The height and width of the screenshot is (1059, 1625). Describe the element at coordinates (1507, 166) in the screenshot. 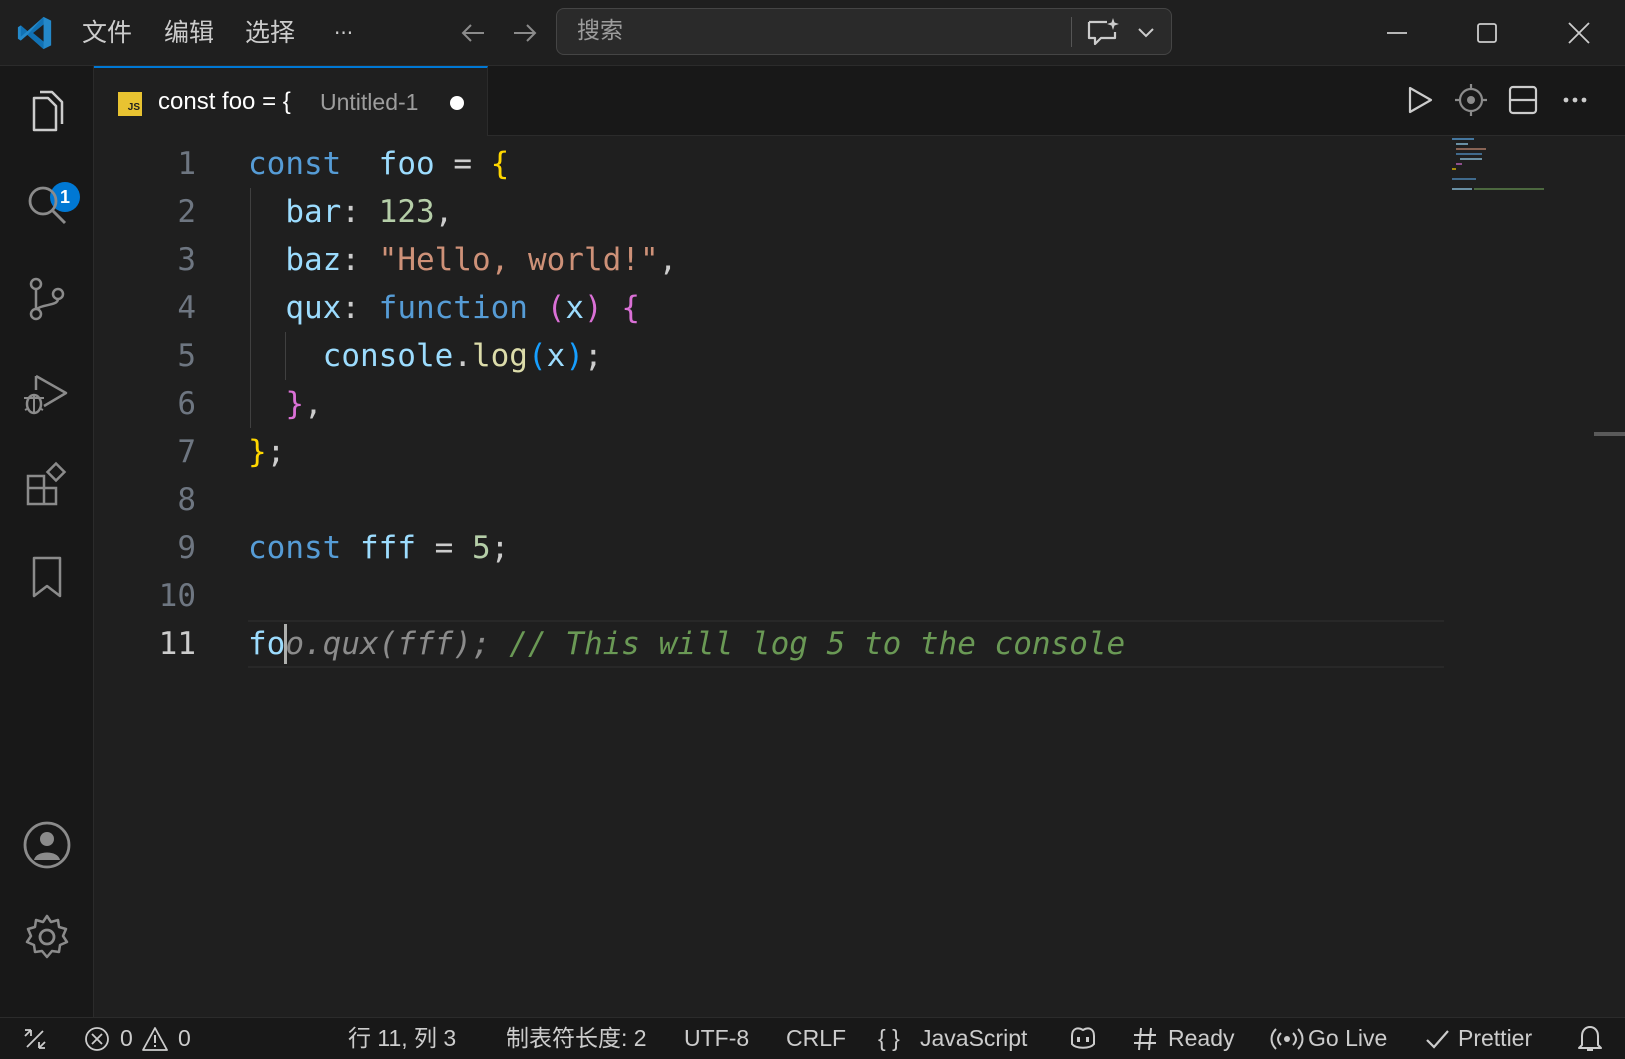

I see `minimap` at that location.